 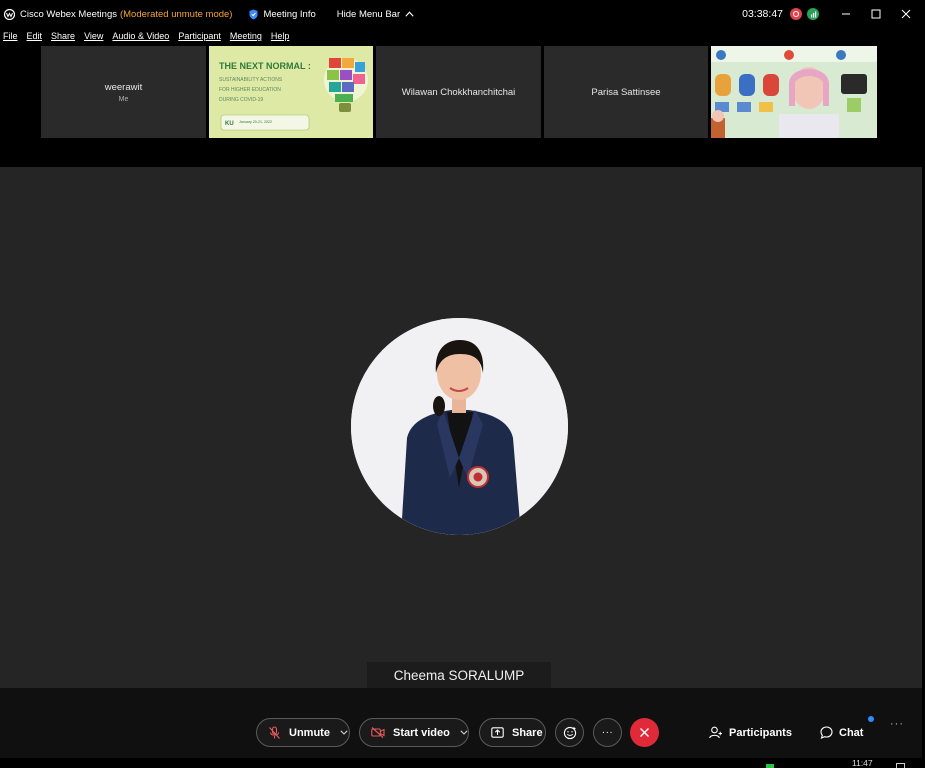 What do you see at coordinates (862, 763) in the screenshot?
I see `taskbar-clock: 11:47` at bounding box center [862, 763].